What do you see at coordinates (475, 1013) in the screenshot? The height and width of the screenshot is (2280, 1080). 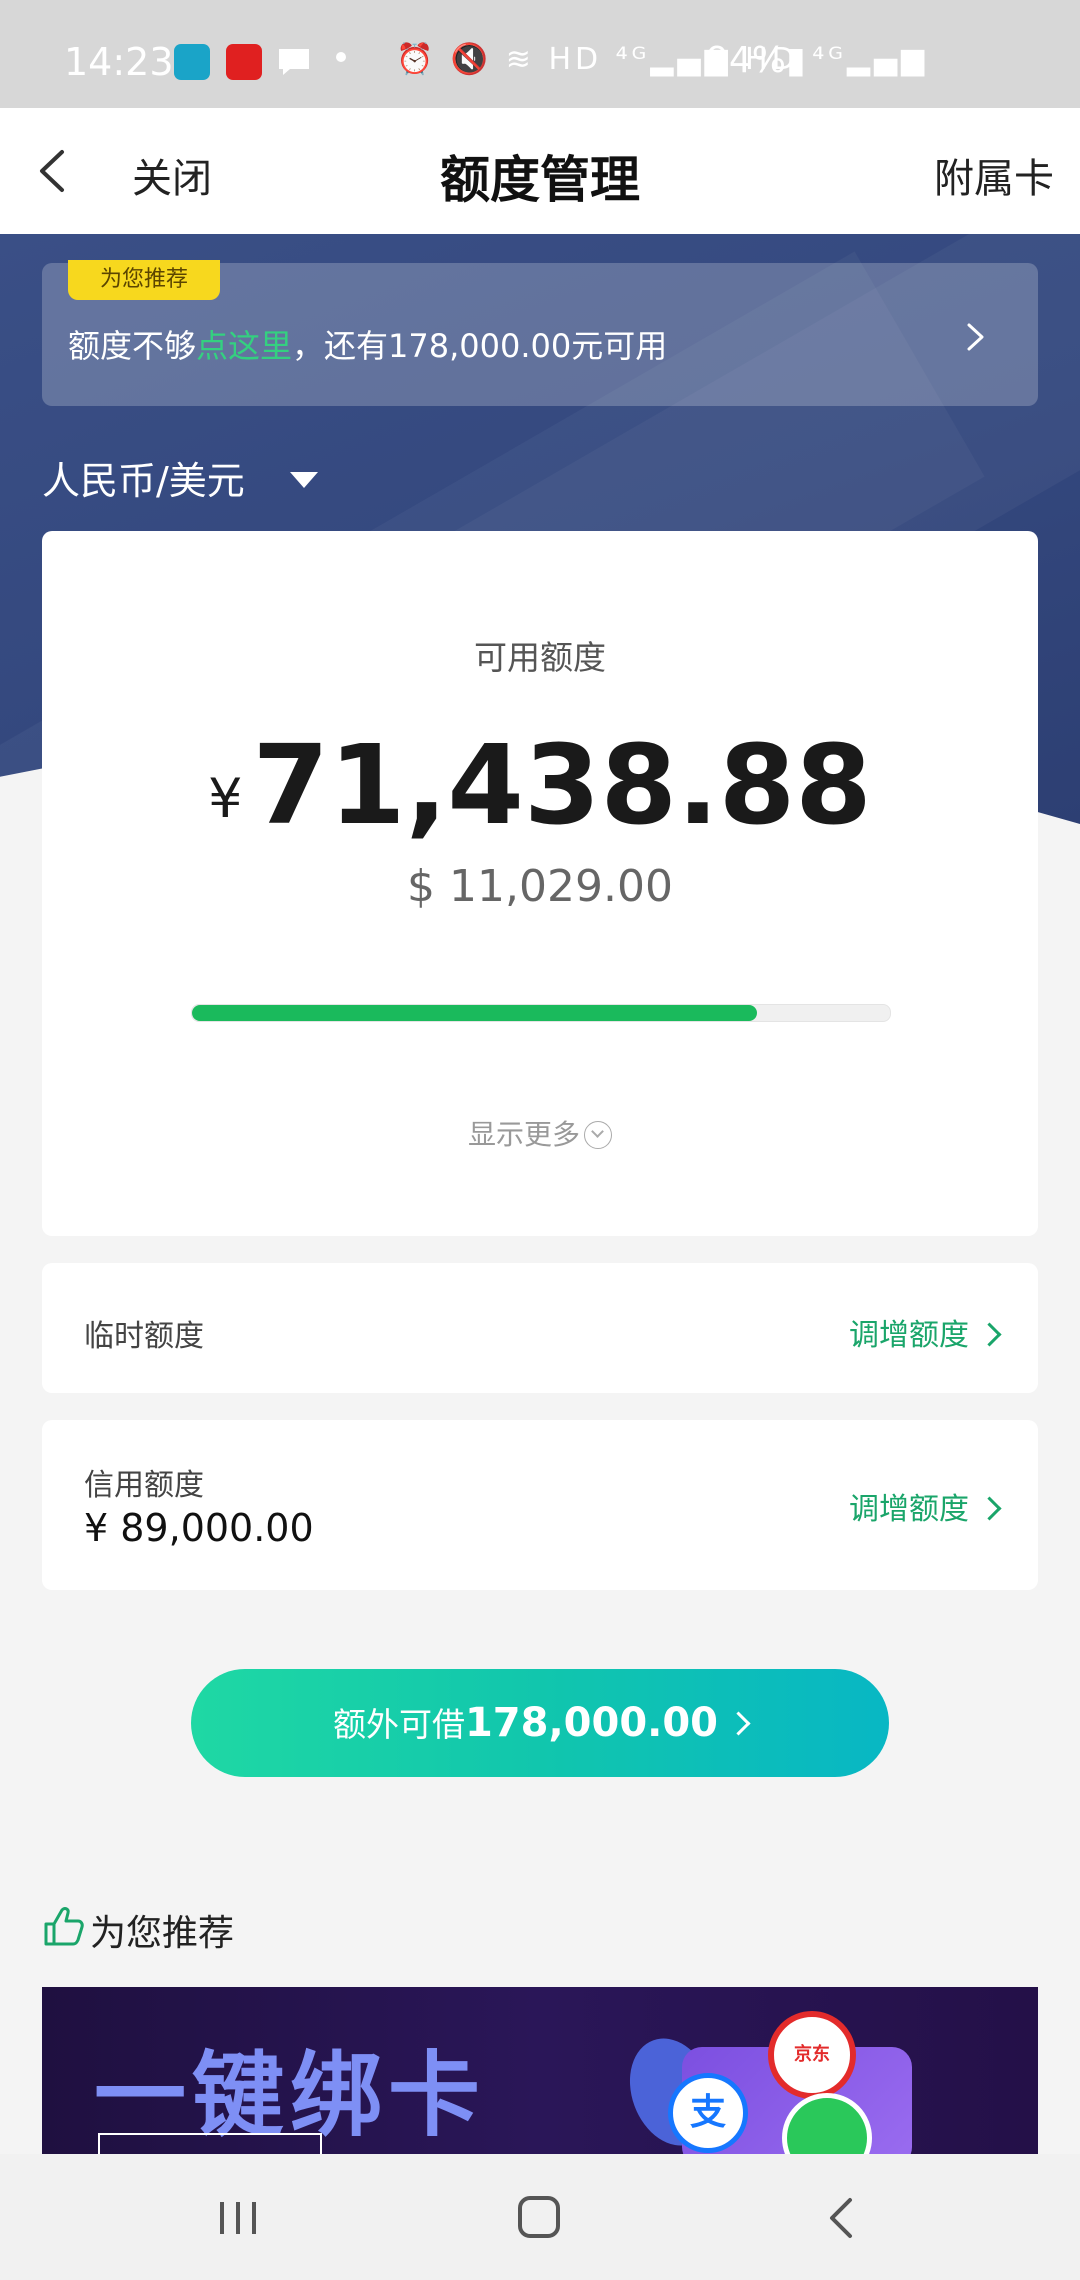 I see `usage-progress-fill` at bounding box center [475, 1013].